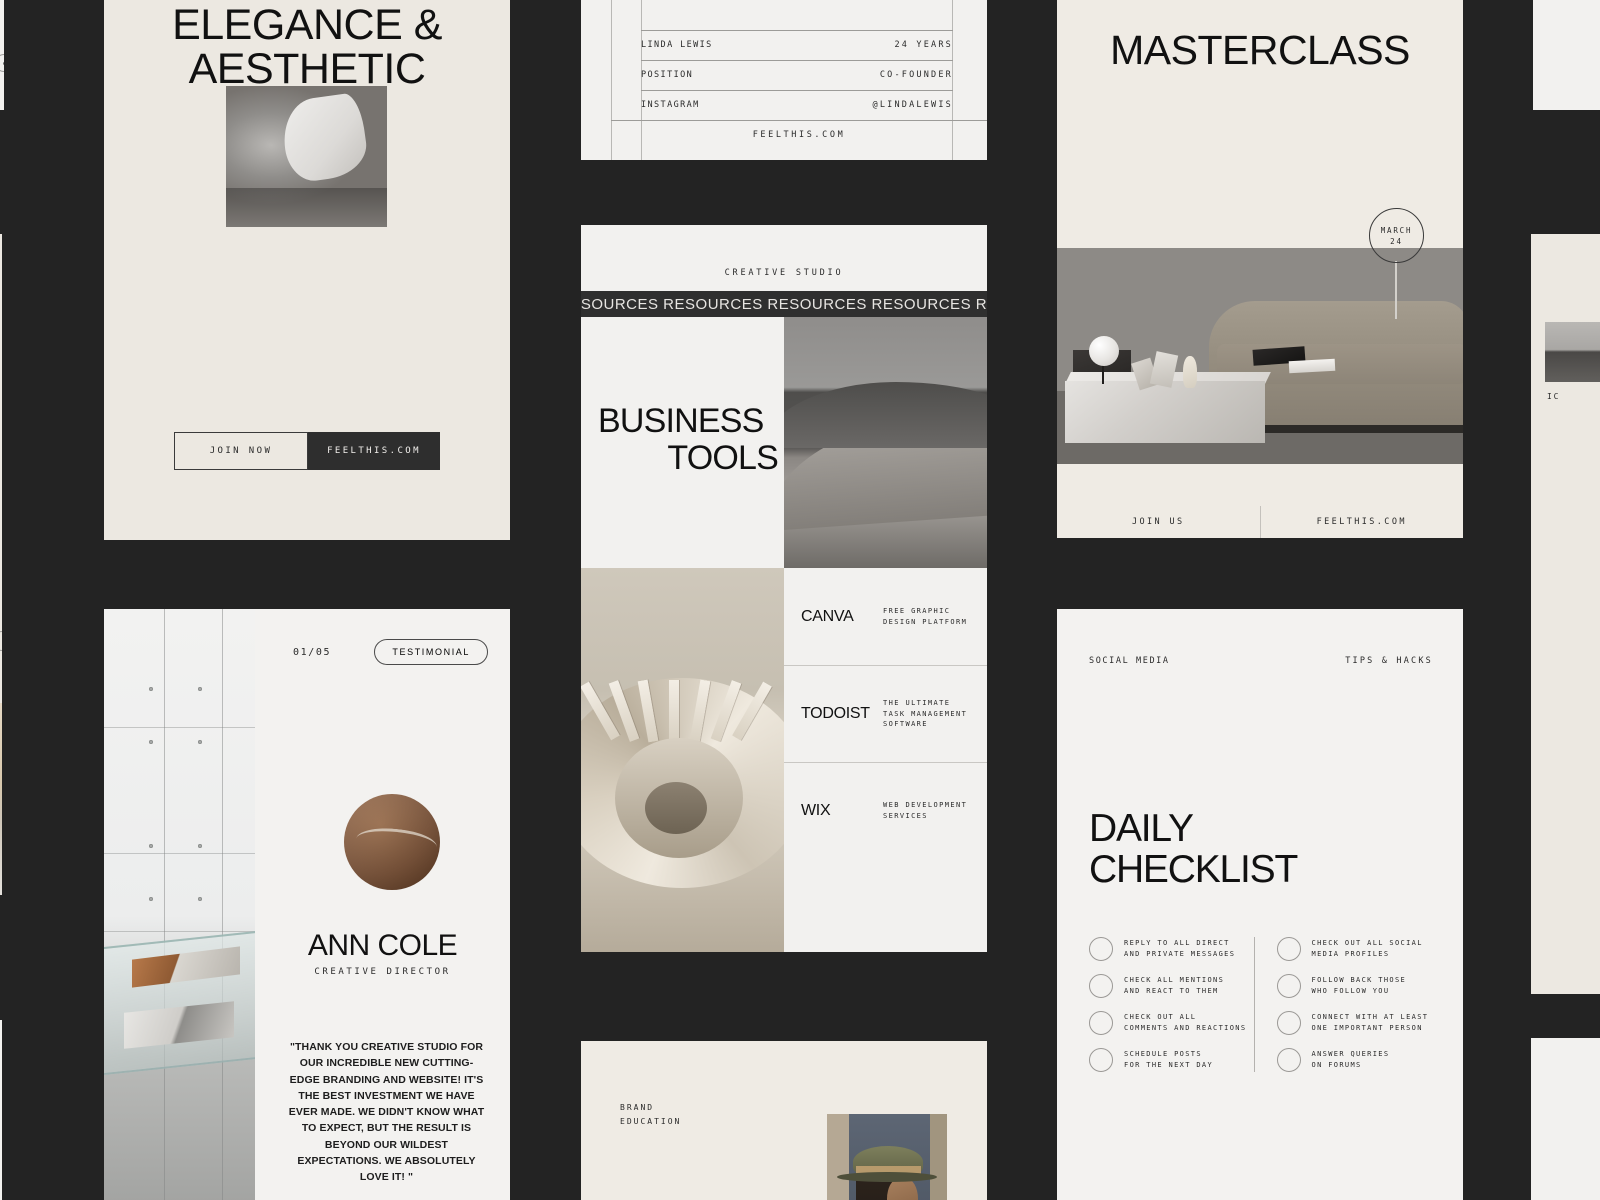  I want to click on tool-row: WIX WEB DEVELOPMENT SERVICES, so click(885, 810).